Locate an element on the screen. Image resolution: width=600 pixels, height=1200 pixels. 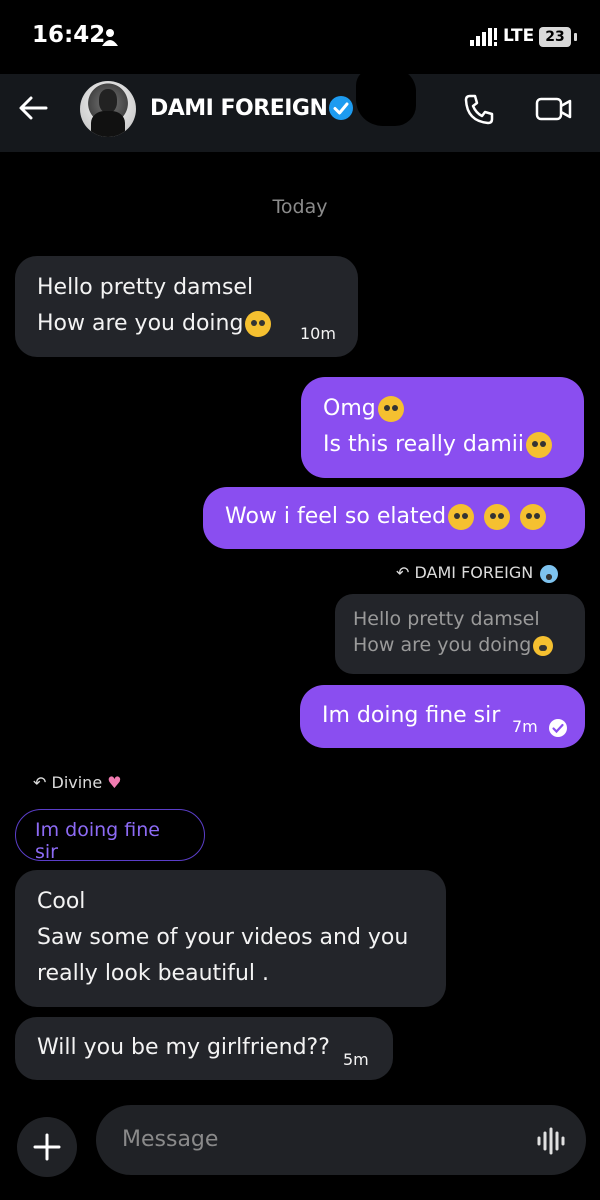
message-time: 5m is located at coordinates (356, 1059).